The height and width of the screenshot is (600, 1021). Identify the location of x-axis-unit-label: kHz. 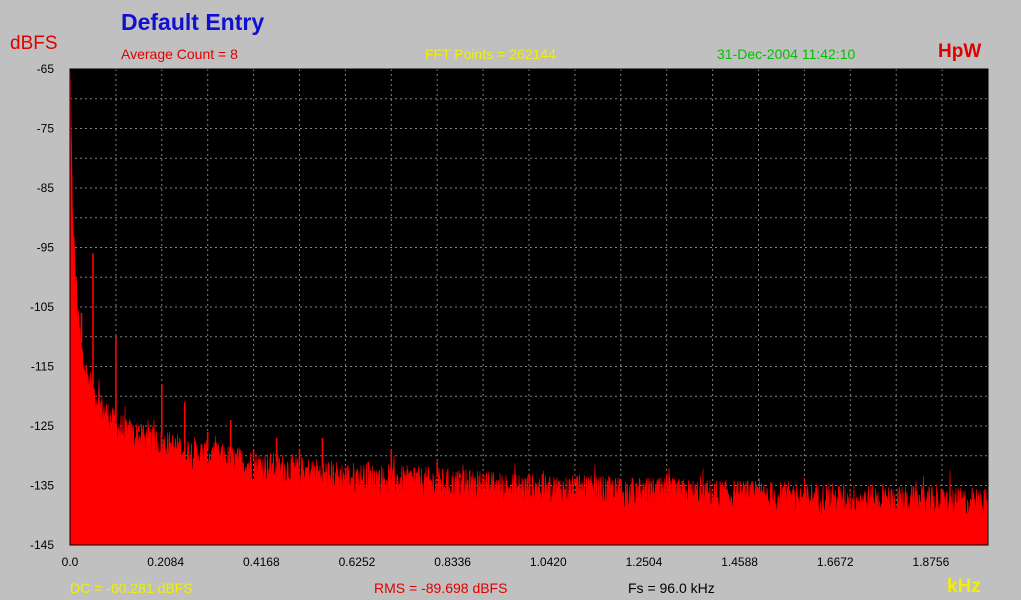
(964, 586).